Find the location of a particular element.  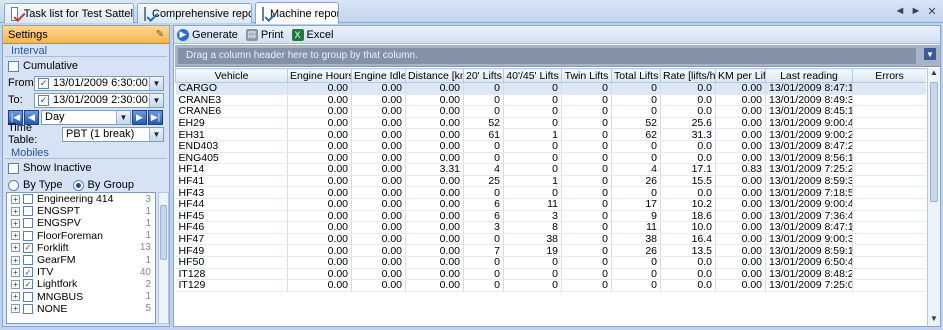

tab-comprehensive-report: Comprehensive report is located at coordinates (194, 13).